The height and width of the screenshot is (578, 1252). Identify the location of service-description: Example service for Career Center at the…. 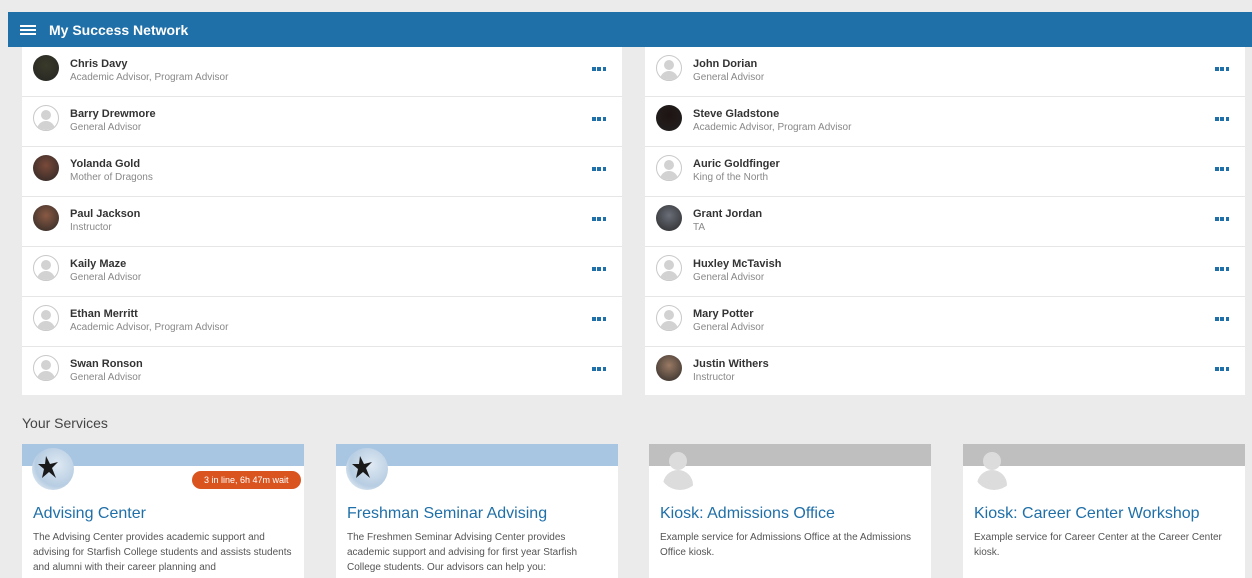
(1098, 545).